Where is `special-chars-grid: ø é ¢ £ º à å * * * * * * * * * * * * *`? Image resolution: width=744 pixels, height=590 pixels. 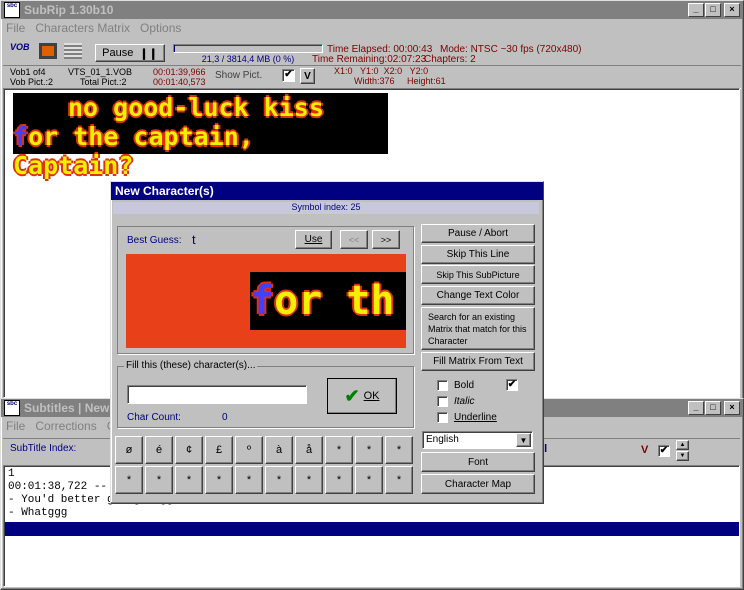 special-chars-grid: ø é ¢ £ º à å * * * * * * * * * * * * * is located at coordinates (266, 466).